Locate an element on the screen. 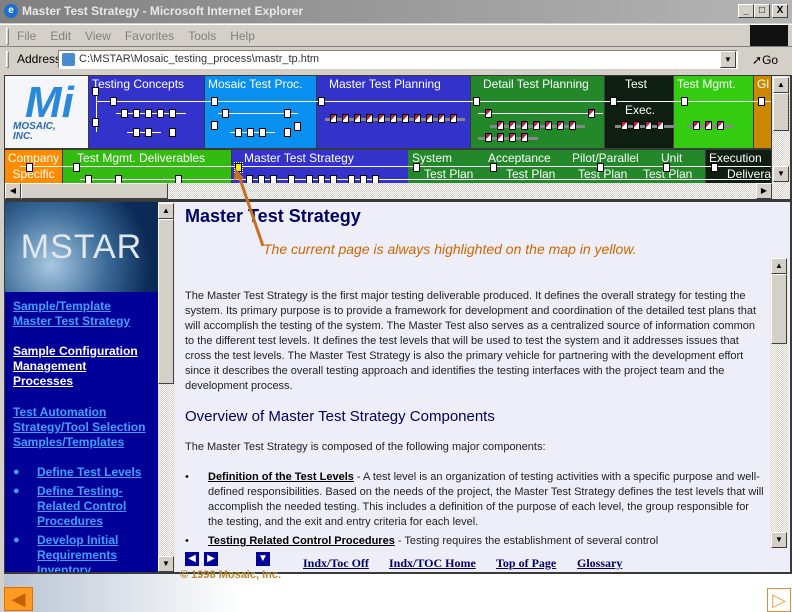 This screenshot has height=612, width=792. menu-view: View is located at coordinates (98, 36).